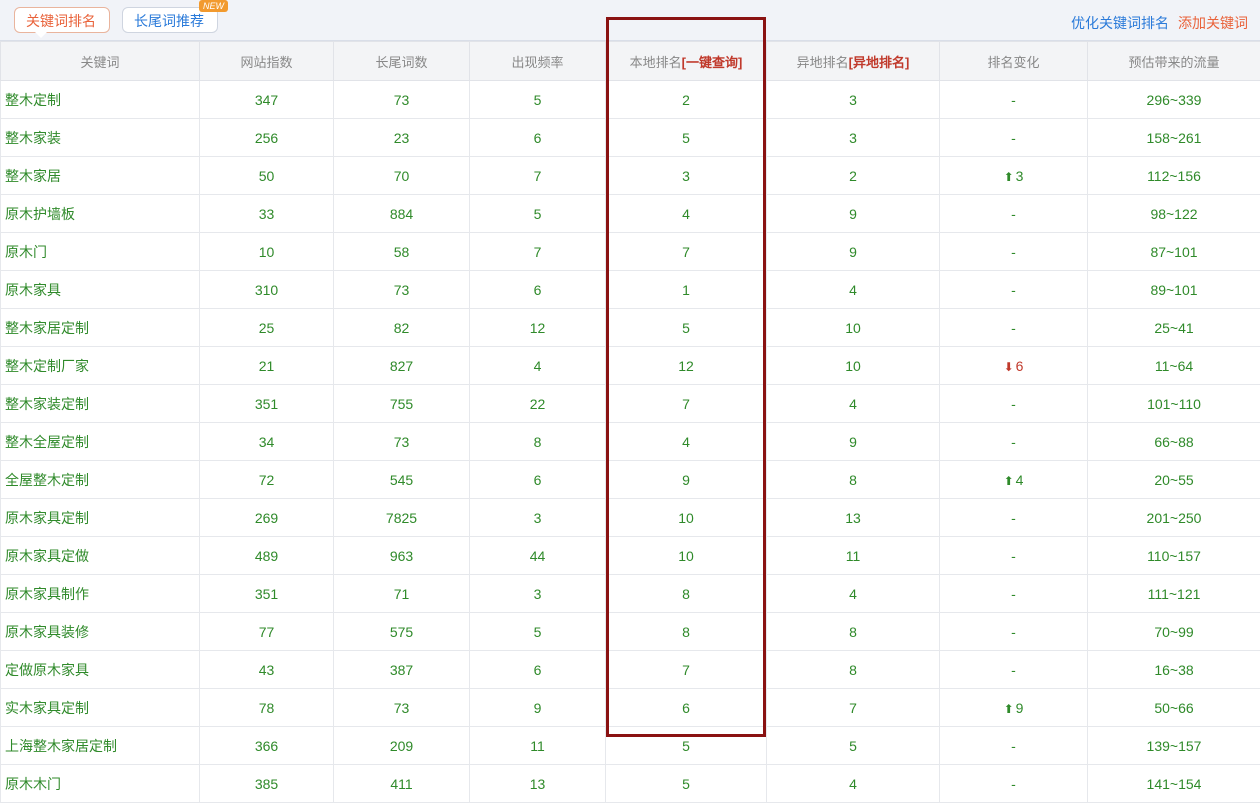 The image size is (1260, 803). What do you see at coordinates (686, 100) in the screenshot?
I see `local-rank-cell: 2` at bounding box center [686, 100].